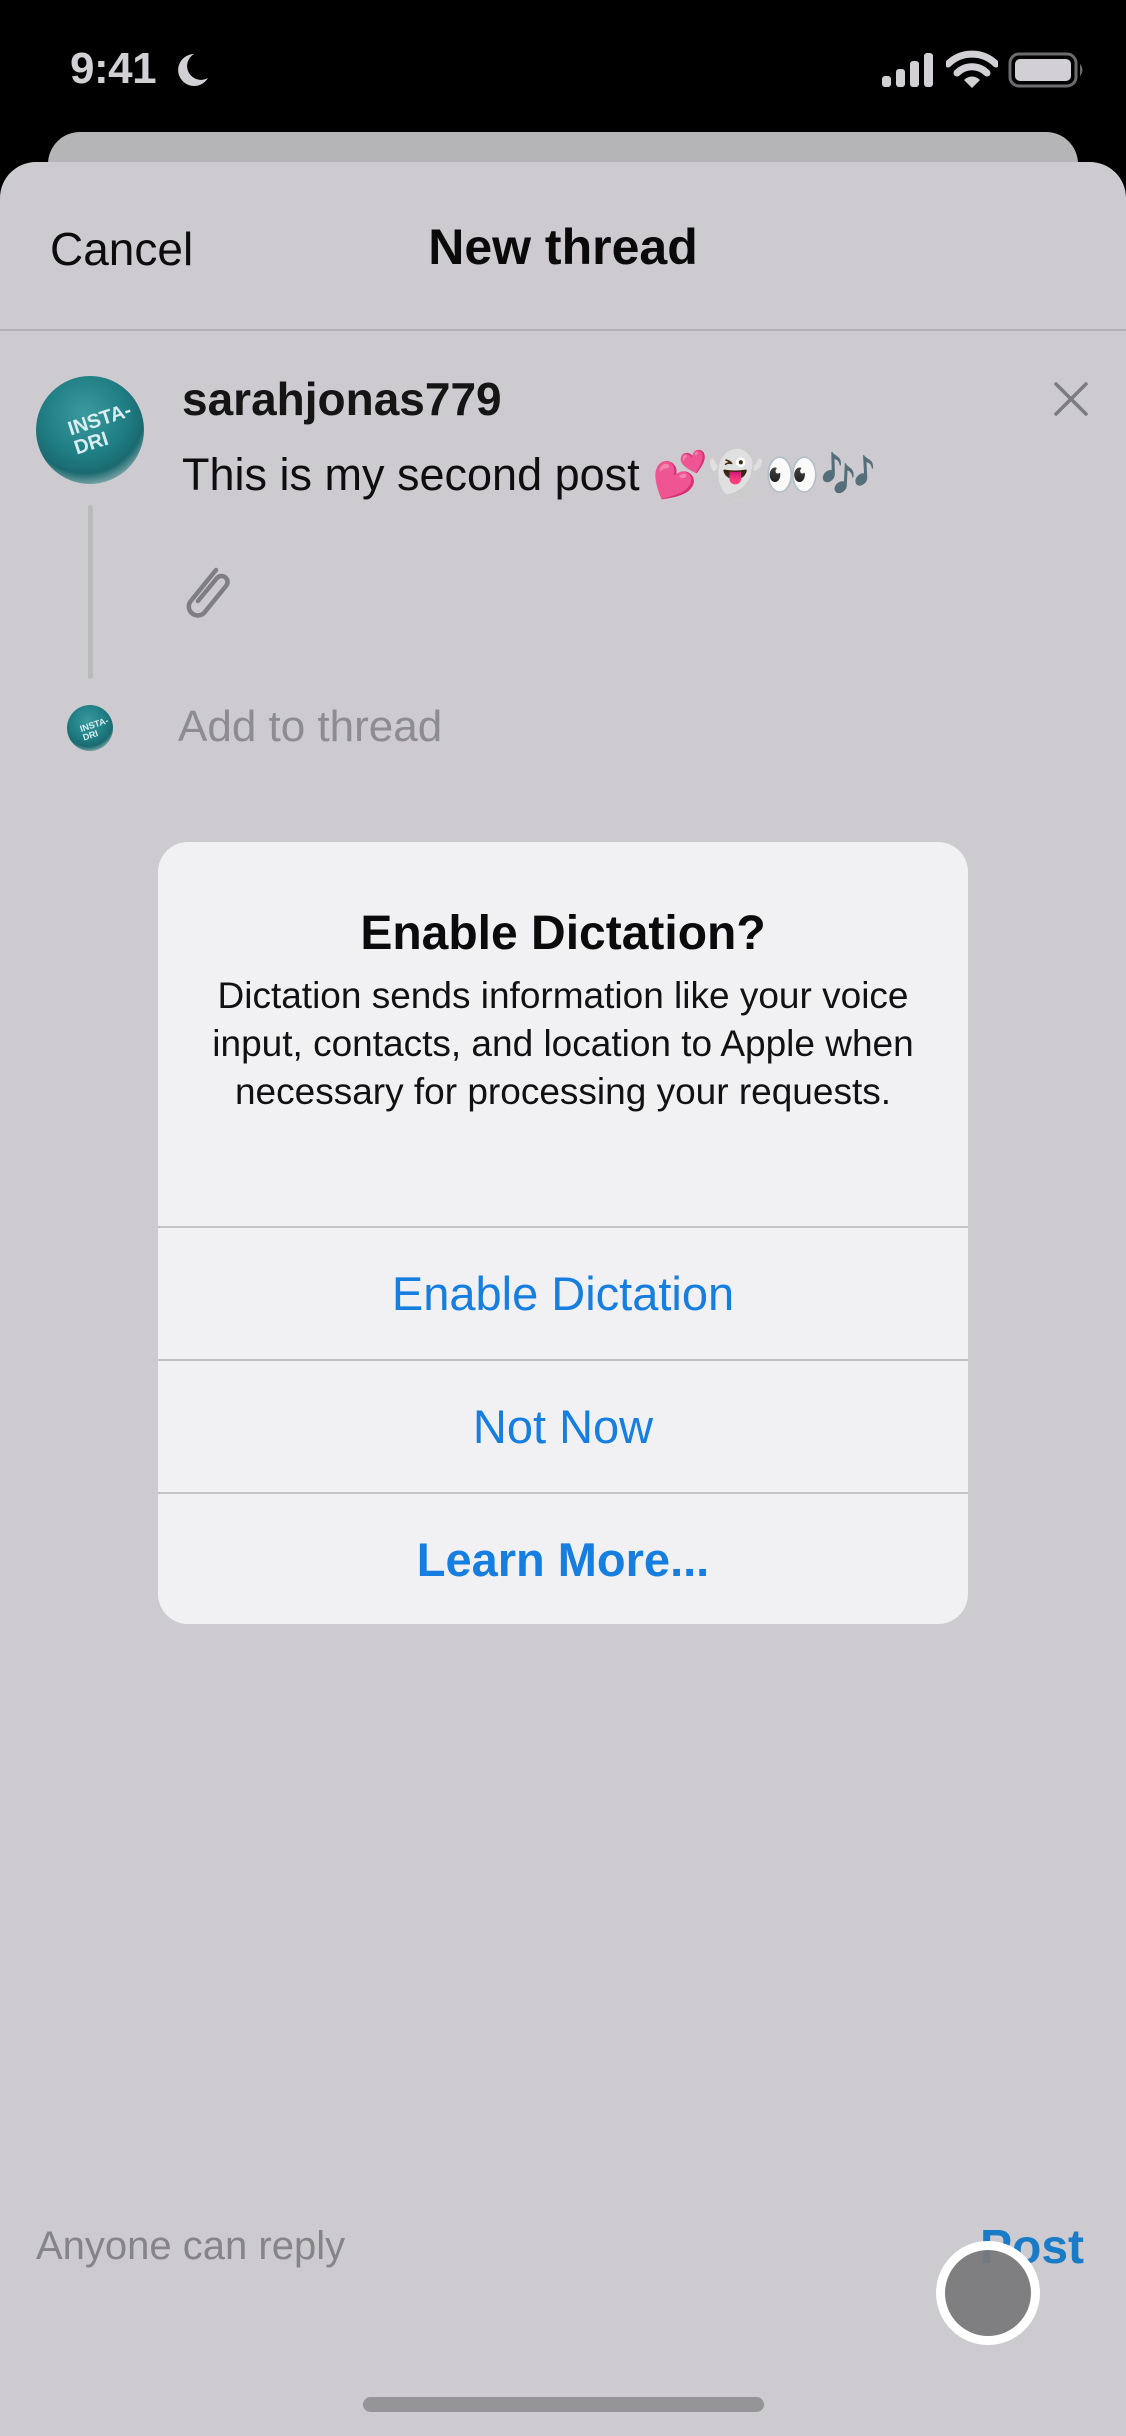 The image size is (1126, 2436). I want to click on add-to-thread-input: Add to thread, so click(310, 727).